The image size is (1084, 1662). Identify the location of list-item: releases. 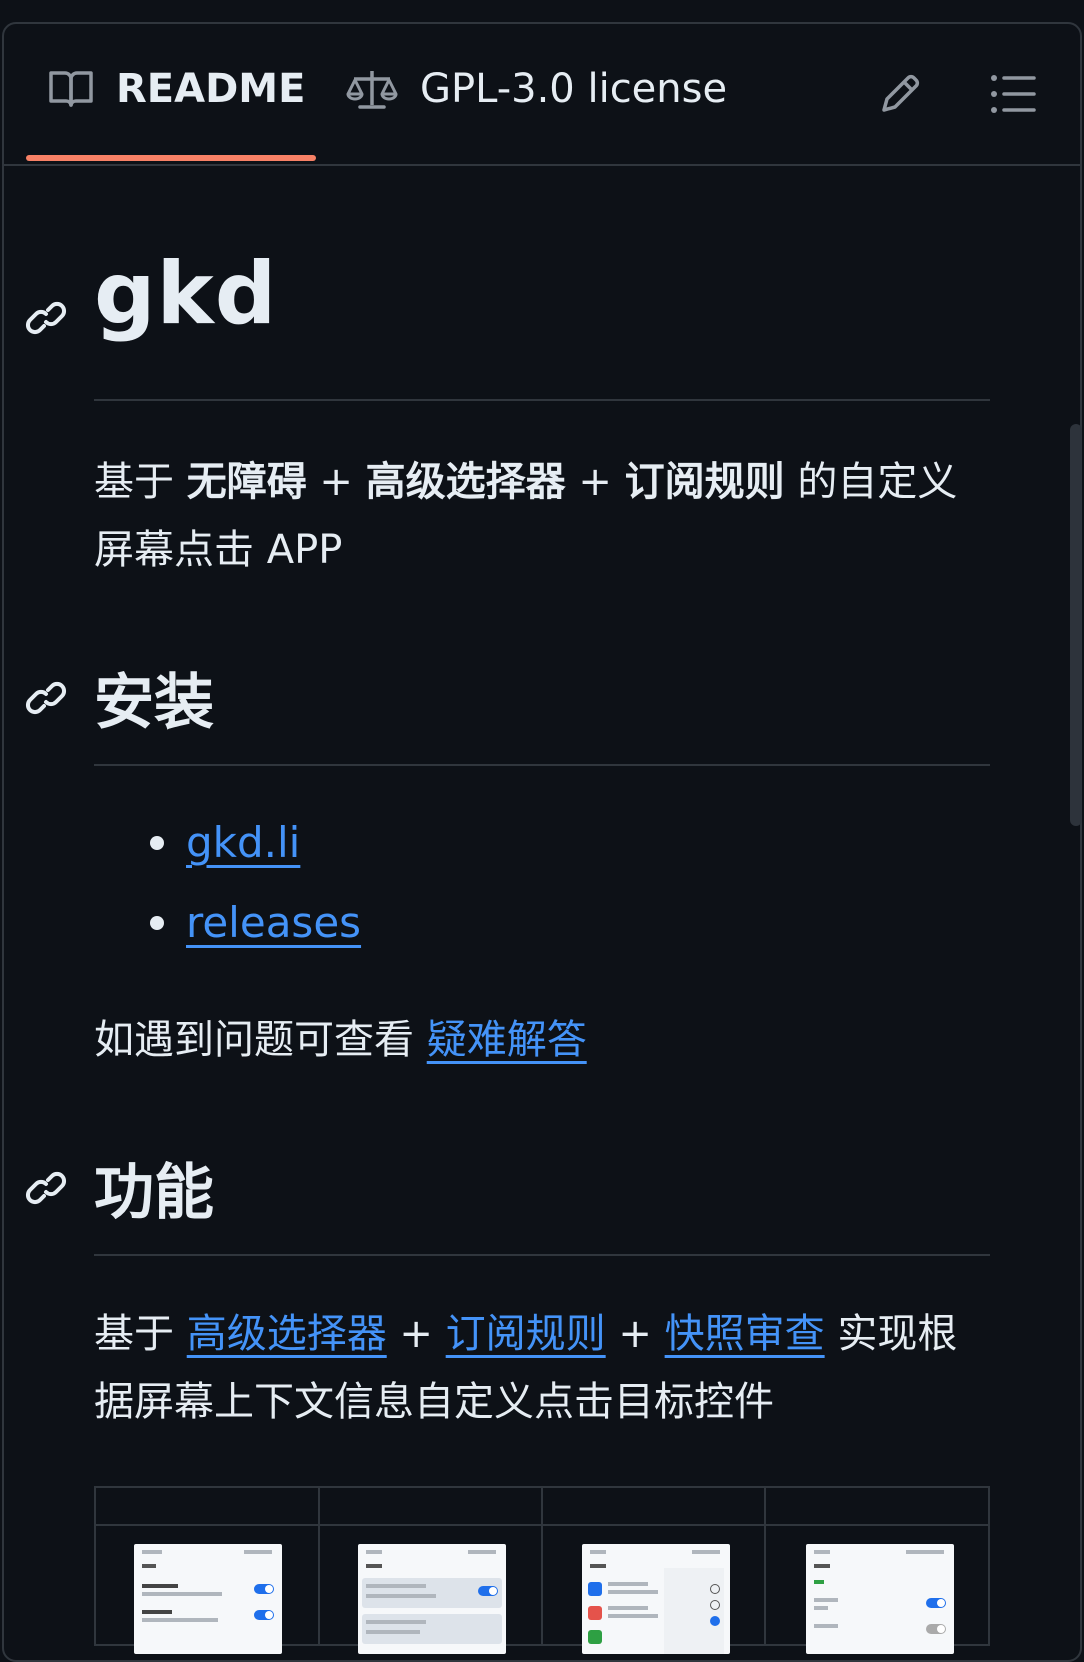
(255, 922).